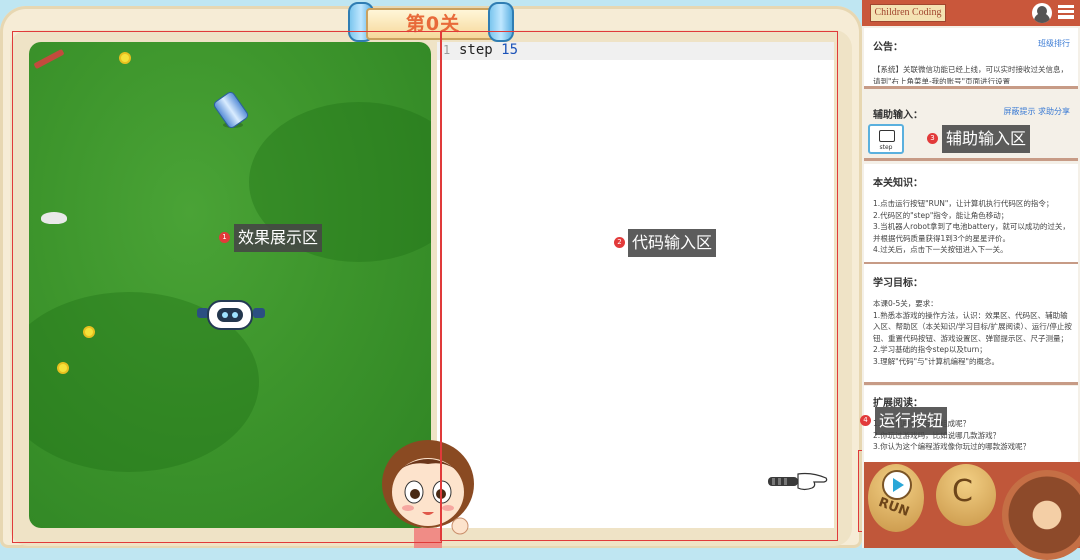  What do you see at coordinates (963, 203) in the screenshot?
I see `knowledge-line: 1.点击运行按钮"RUN"，让计算机执行代码区的指令；` at bounding box center [963, 203].